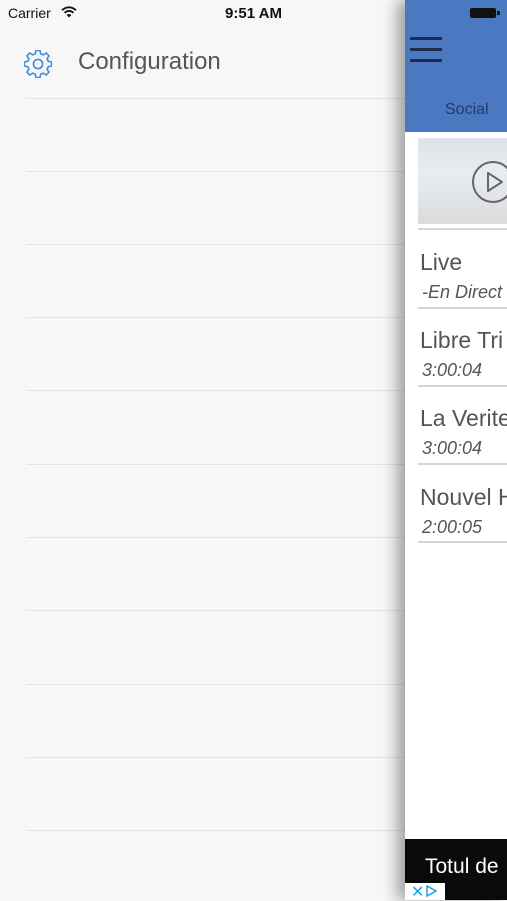  I want to click on battery-tip, so click(498, 13).